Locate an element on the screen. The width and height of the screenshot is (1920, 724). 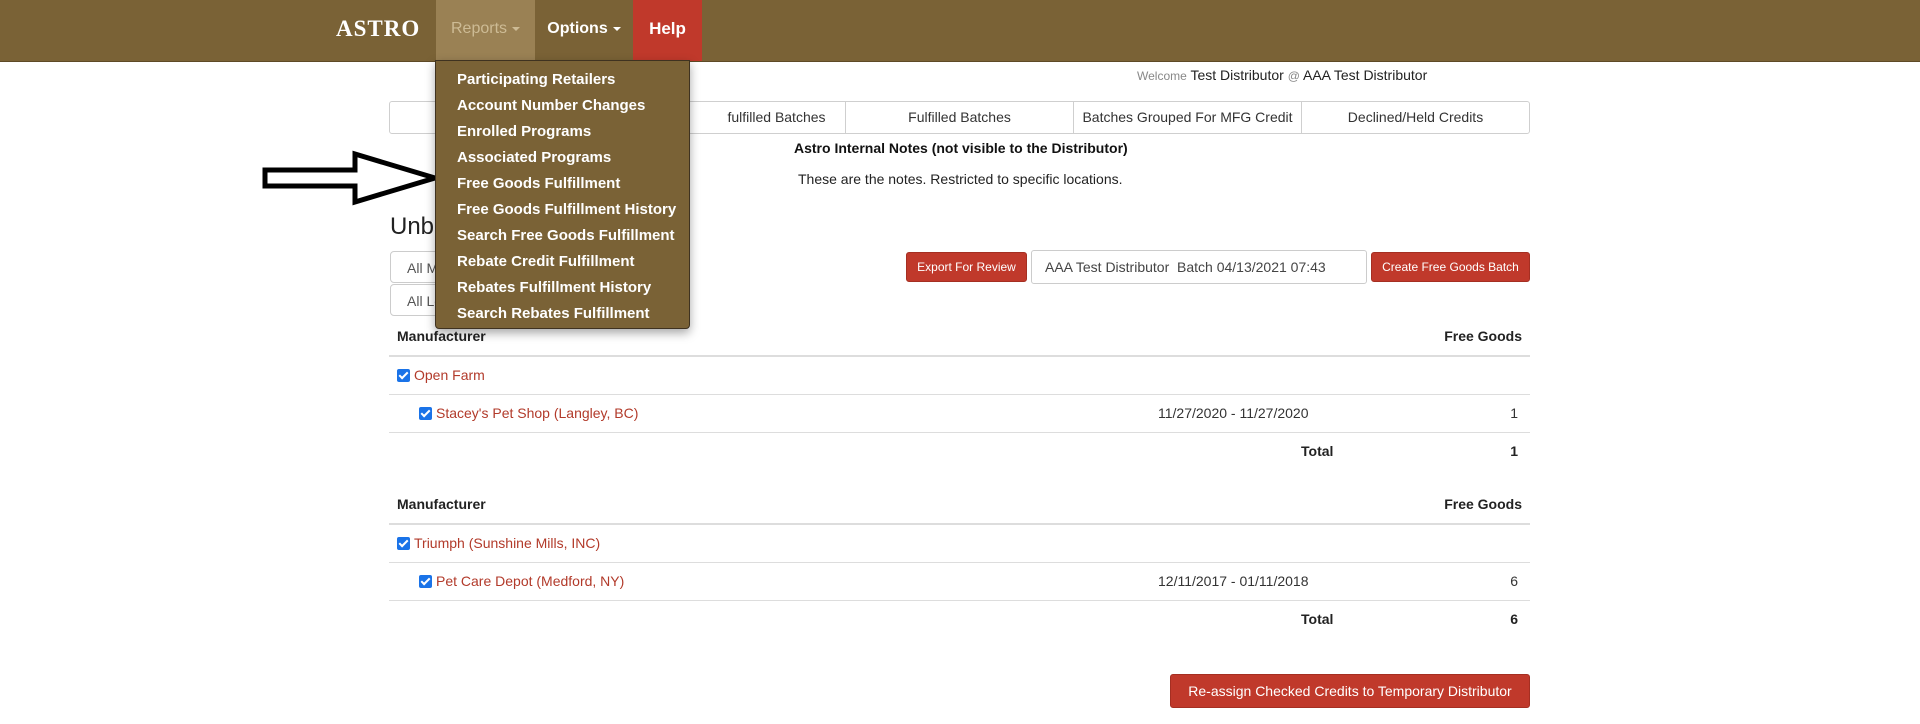
menu-item-search-rebates-fulfillment: Search Rebates Fulfillment is located at coordinates (562, 314).